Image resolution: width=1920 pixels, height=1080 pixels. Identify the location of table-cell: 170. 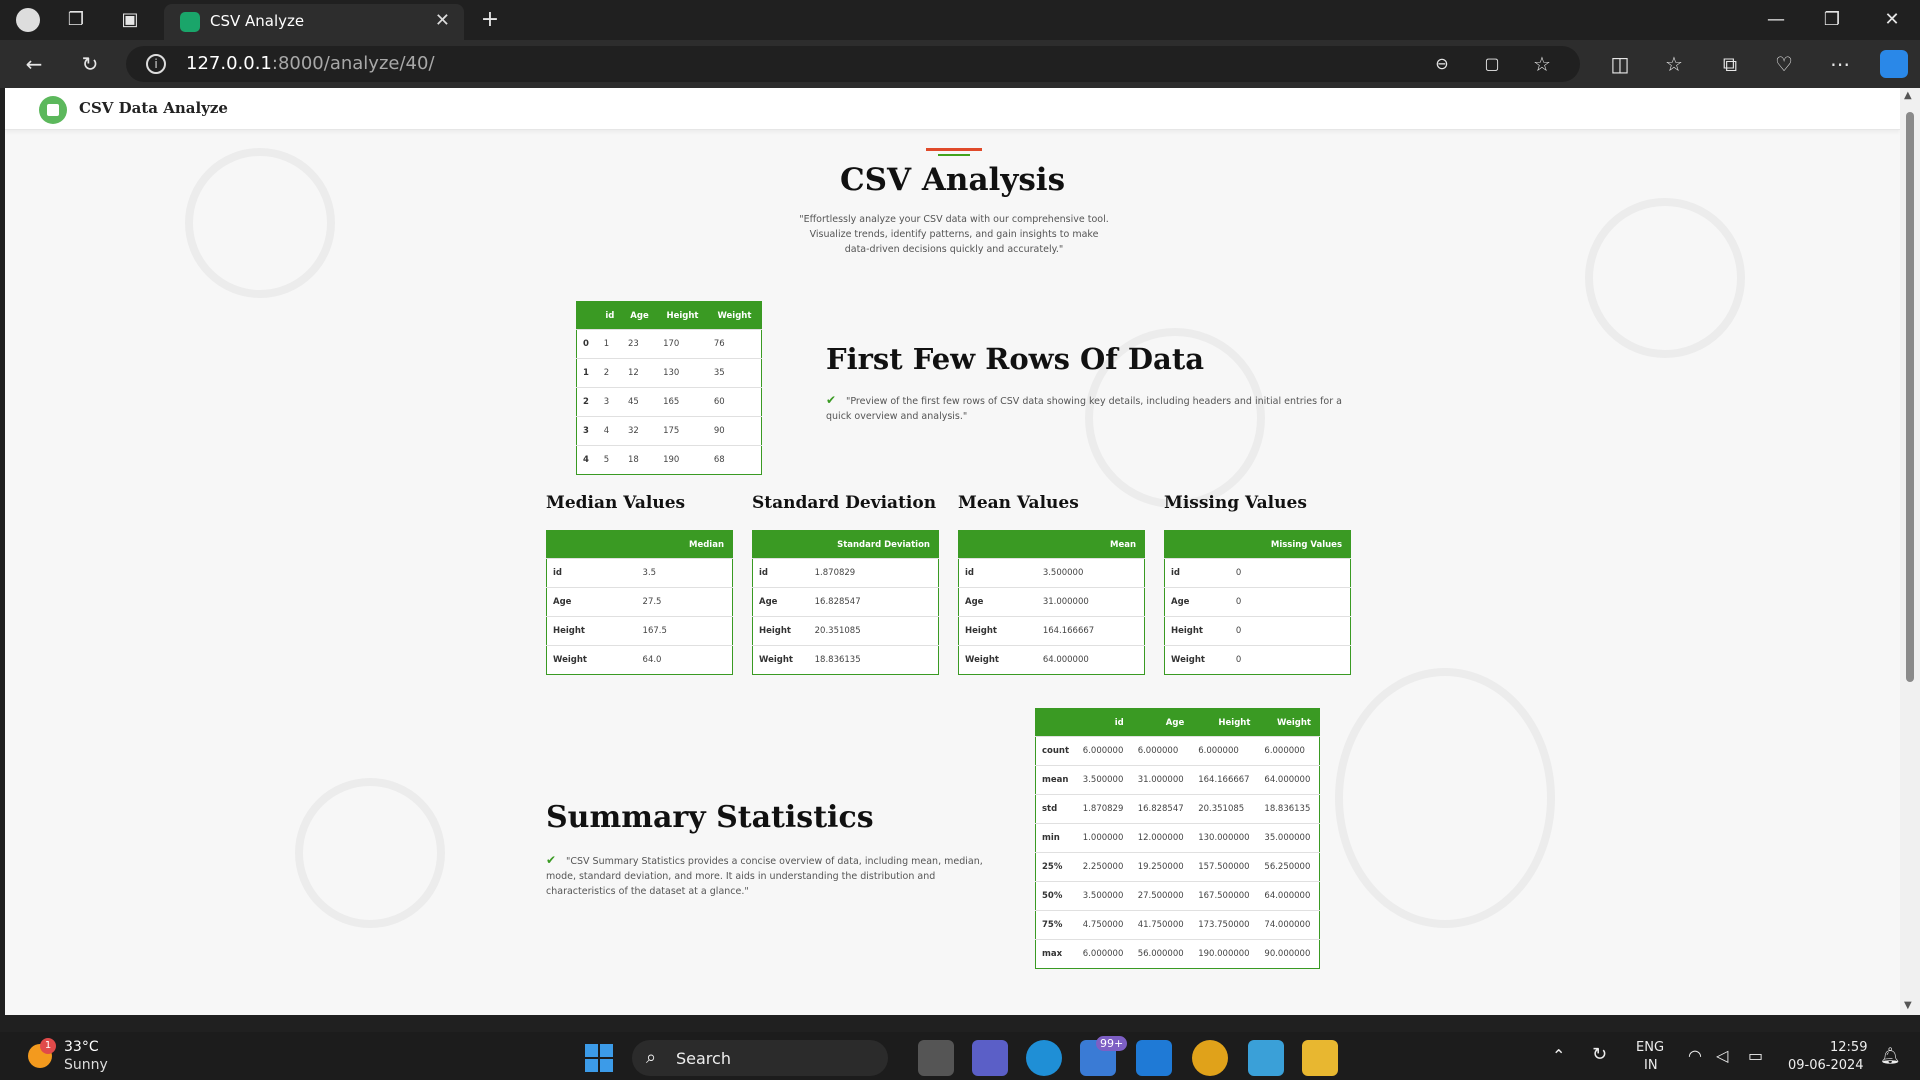
(682, 344).